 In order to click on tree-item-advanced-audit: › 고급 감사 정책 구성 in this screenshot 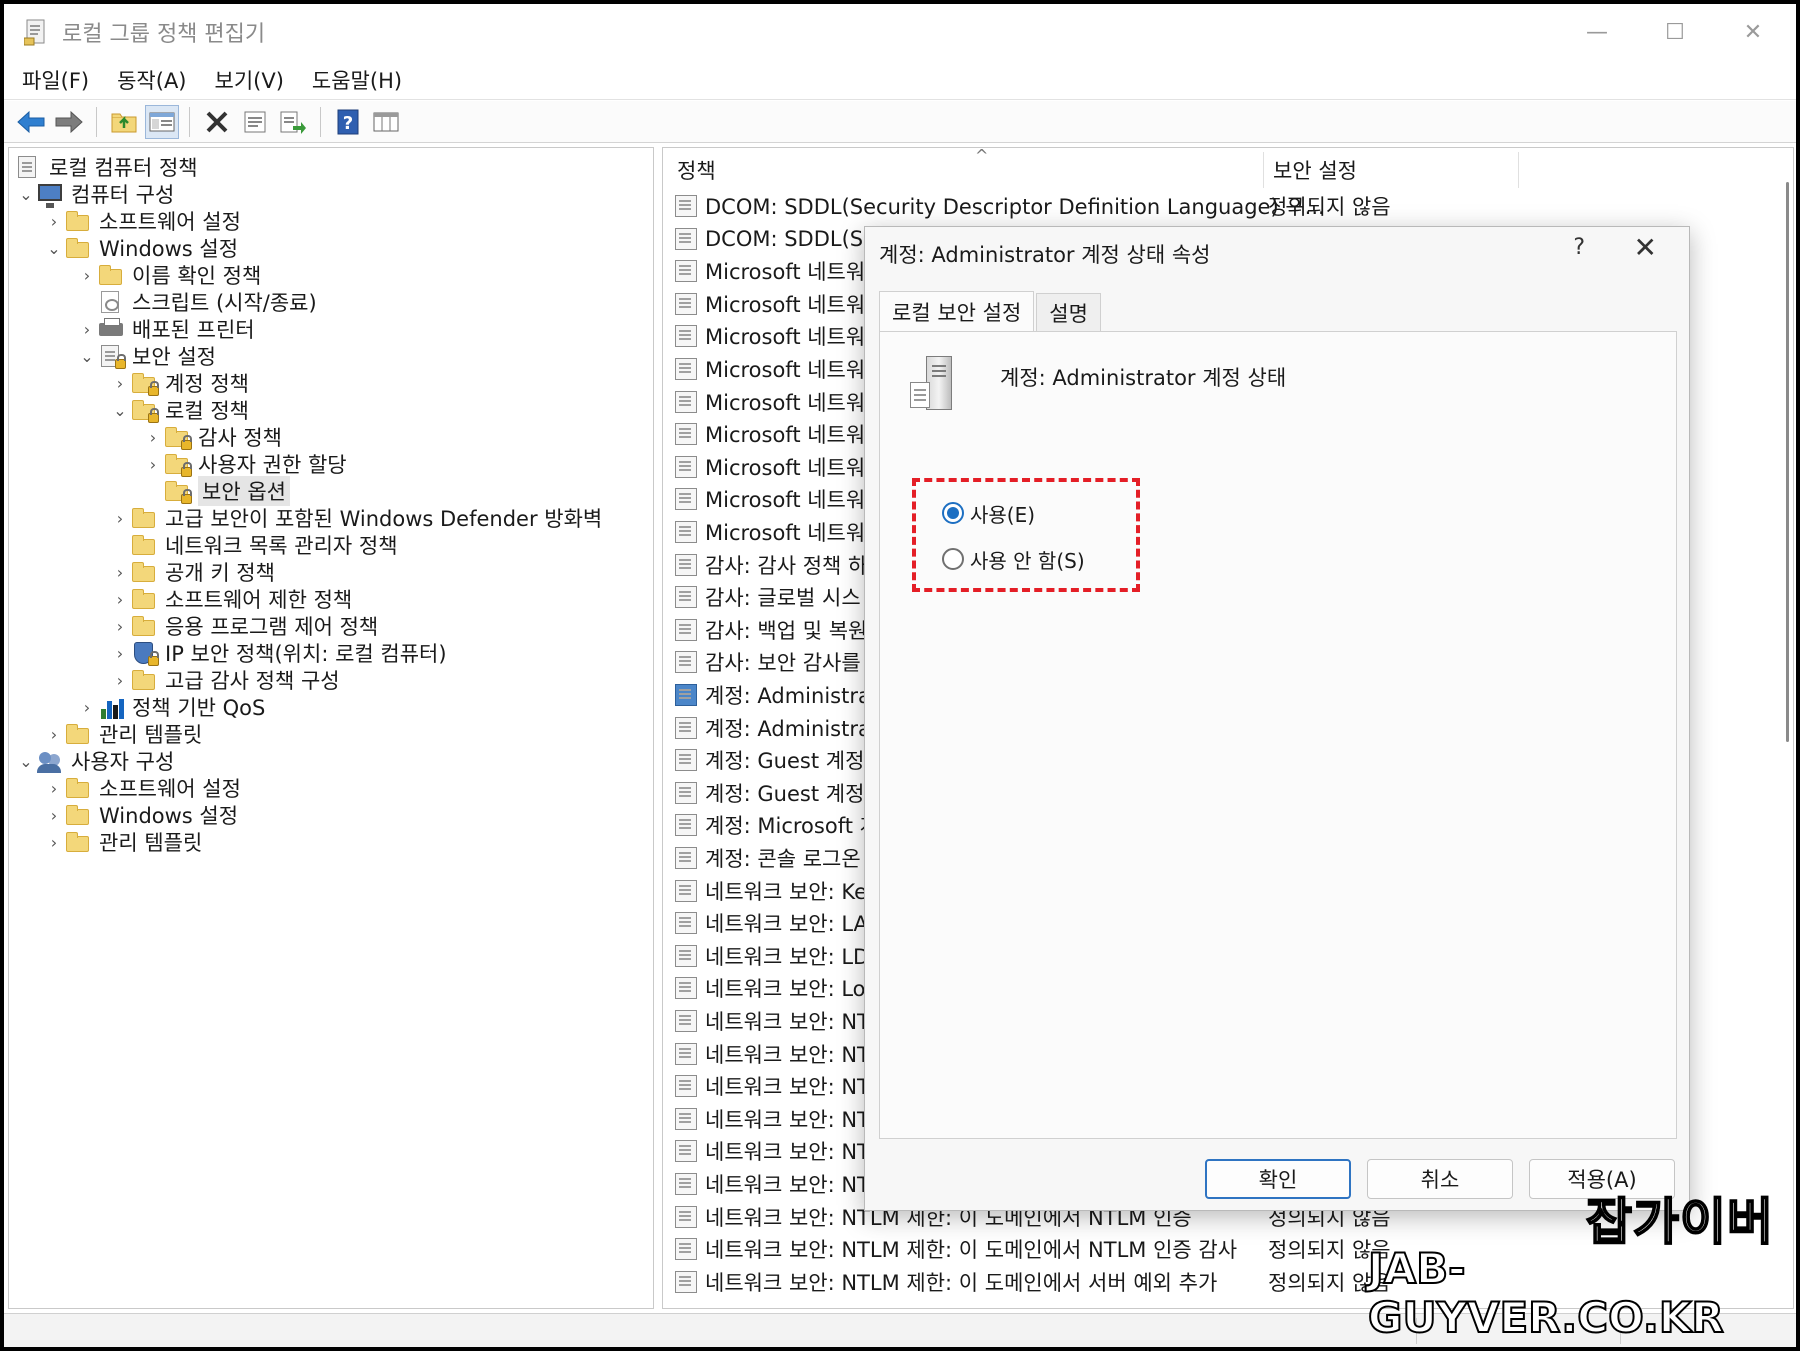, I will do `click(224, 680)`.